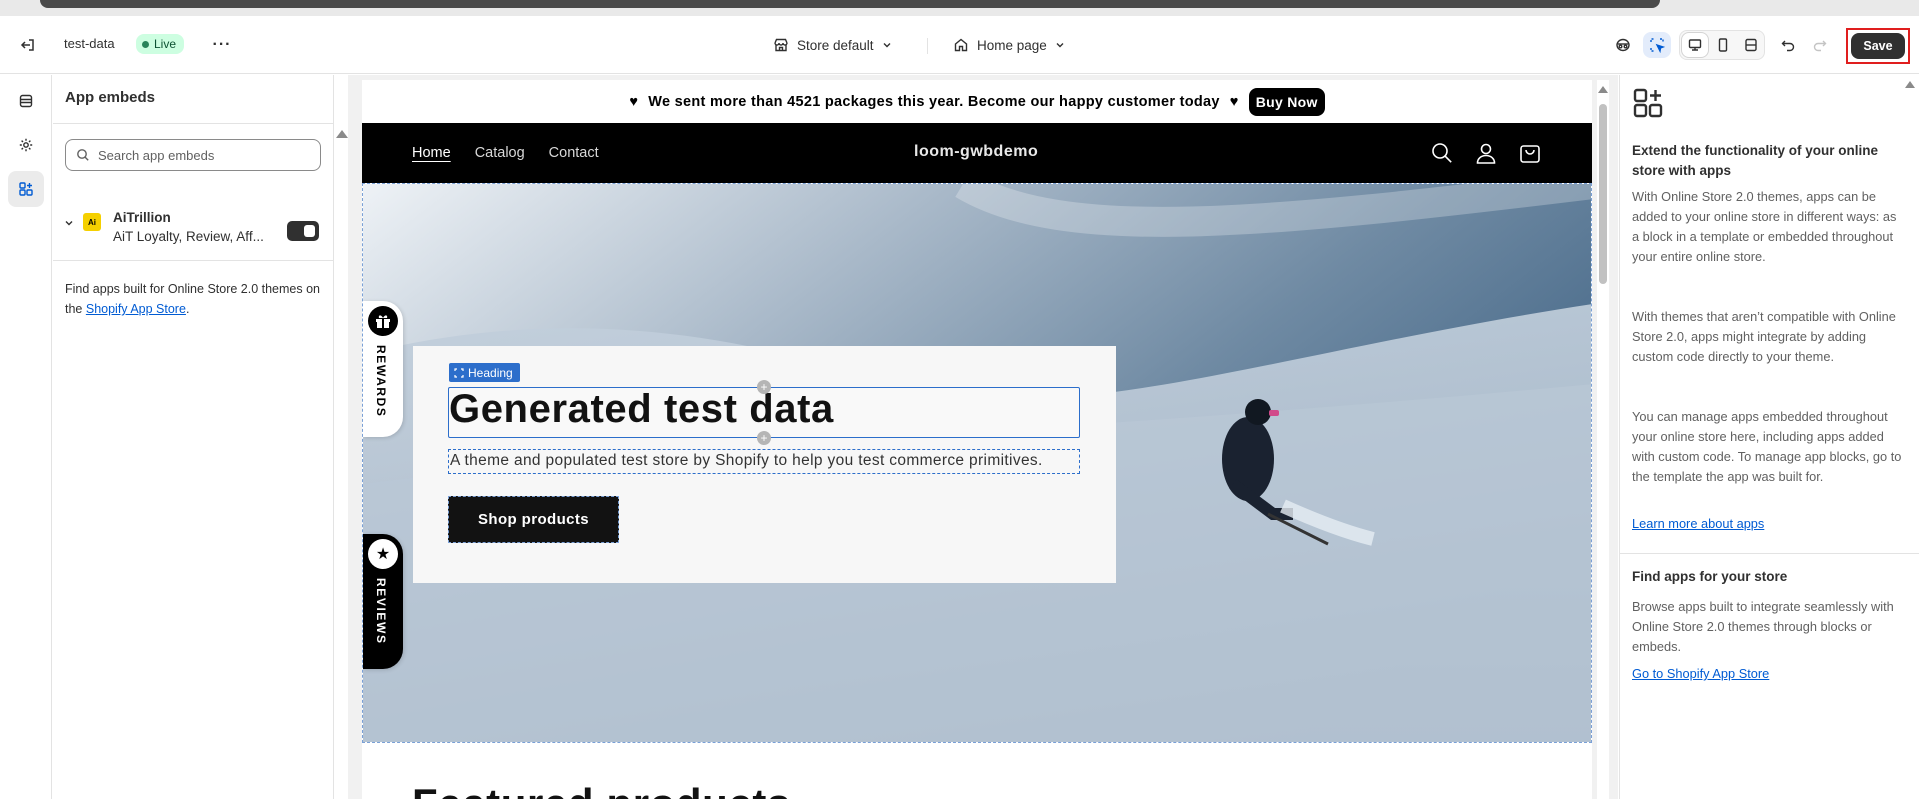 The image size is (1919, 799). Describe the element at coordinates (28, 45) in the screenshot. I see `exit-icon` at that location.